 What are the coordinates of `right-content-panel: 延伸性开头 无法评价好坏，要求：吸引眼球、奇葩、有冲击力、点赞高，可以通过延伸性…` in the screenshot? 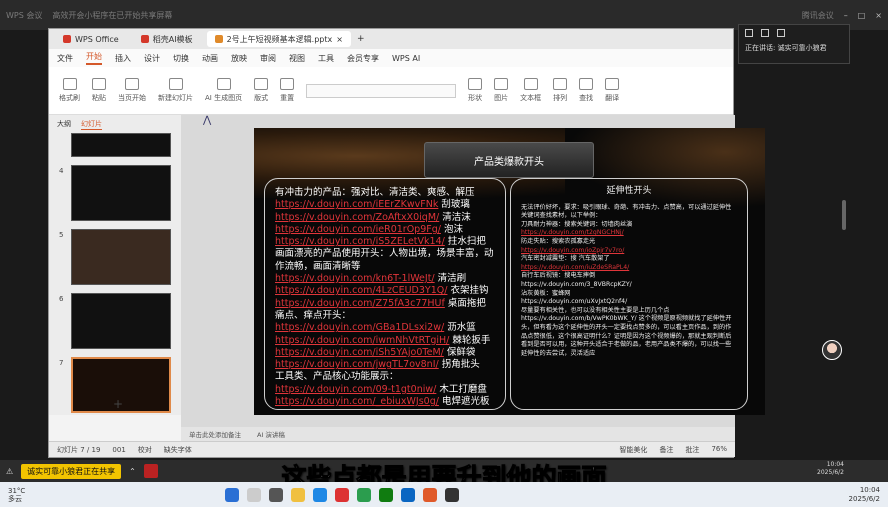 It's located at (629, 294).